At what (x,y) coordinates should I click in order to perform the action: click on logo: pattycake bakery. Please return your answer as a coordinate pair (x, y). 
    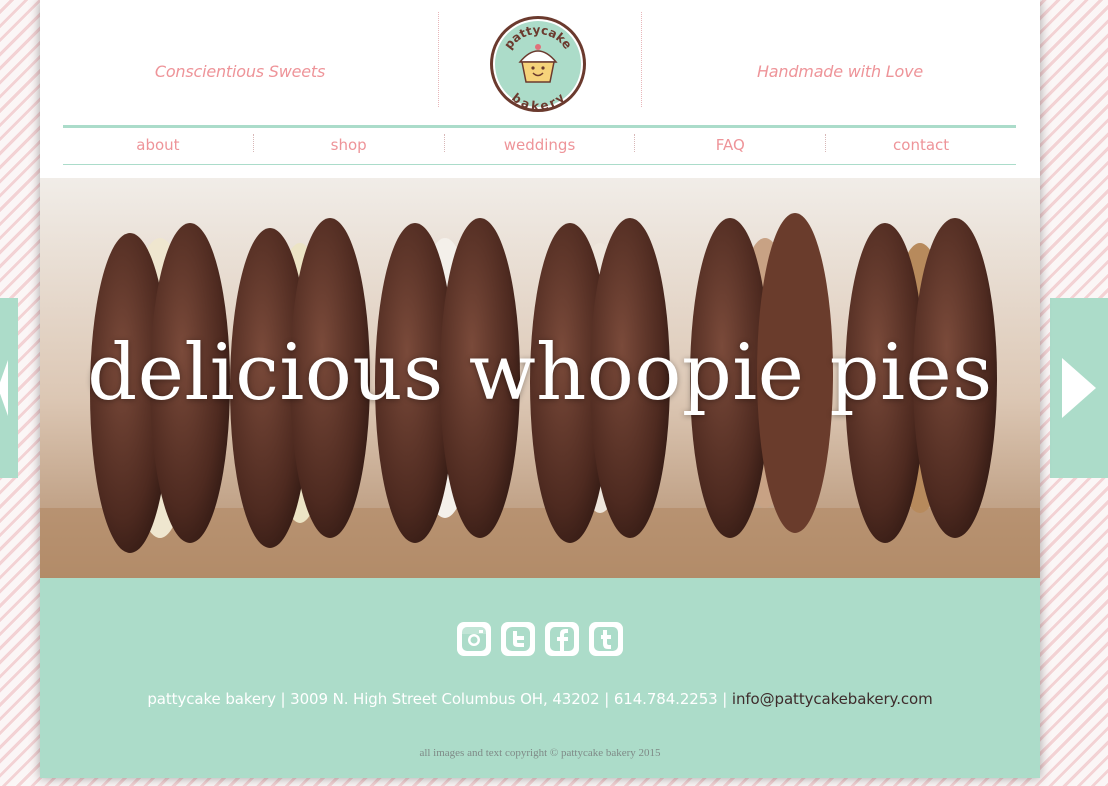
    Looking at the image, I should click on (537, 63).